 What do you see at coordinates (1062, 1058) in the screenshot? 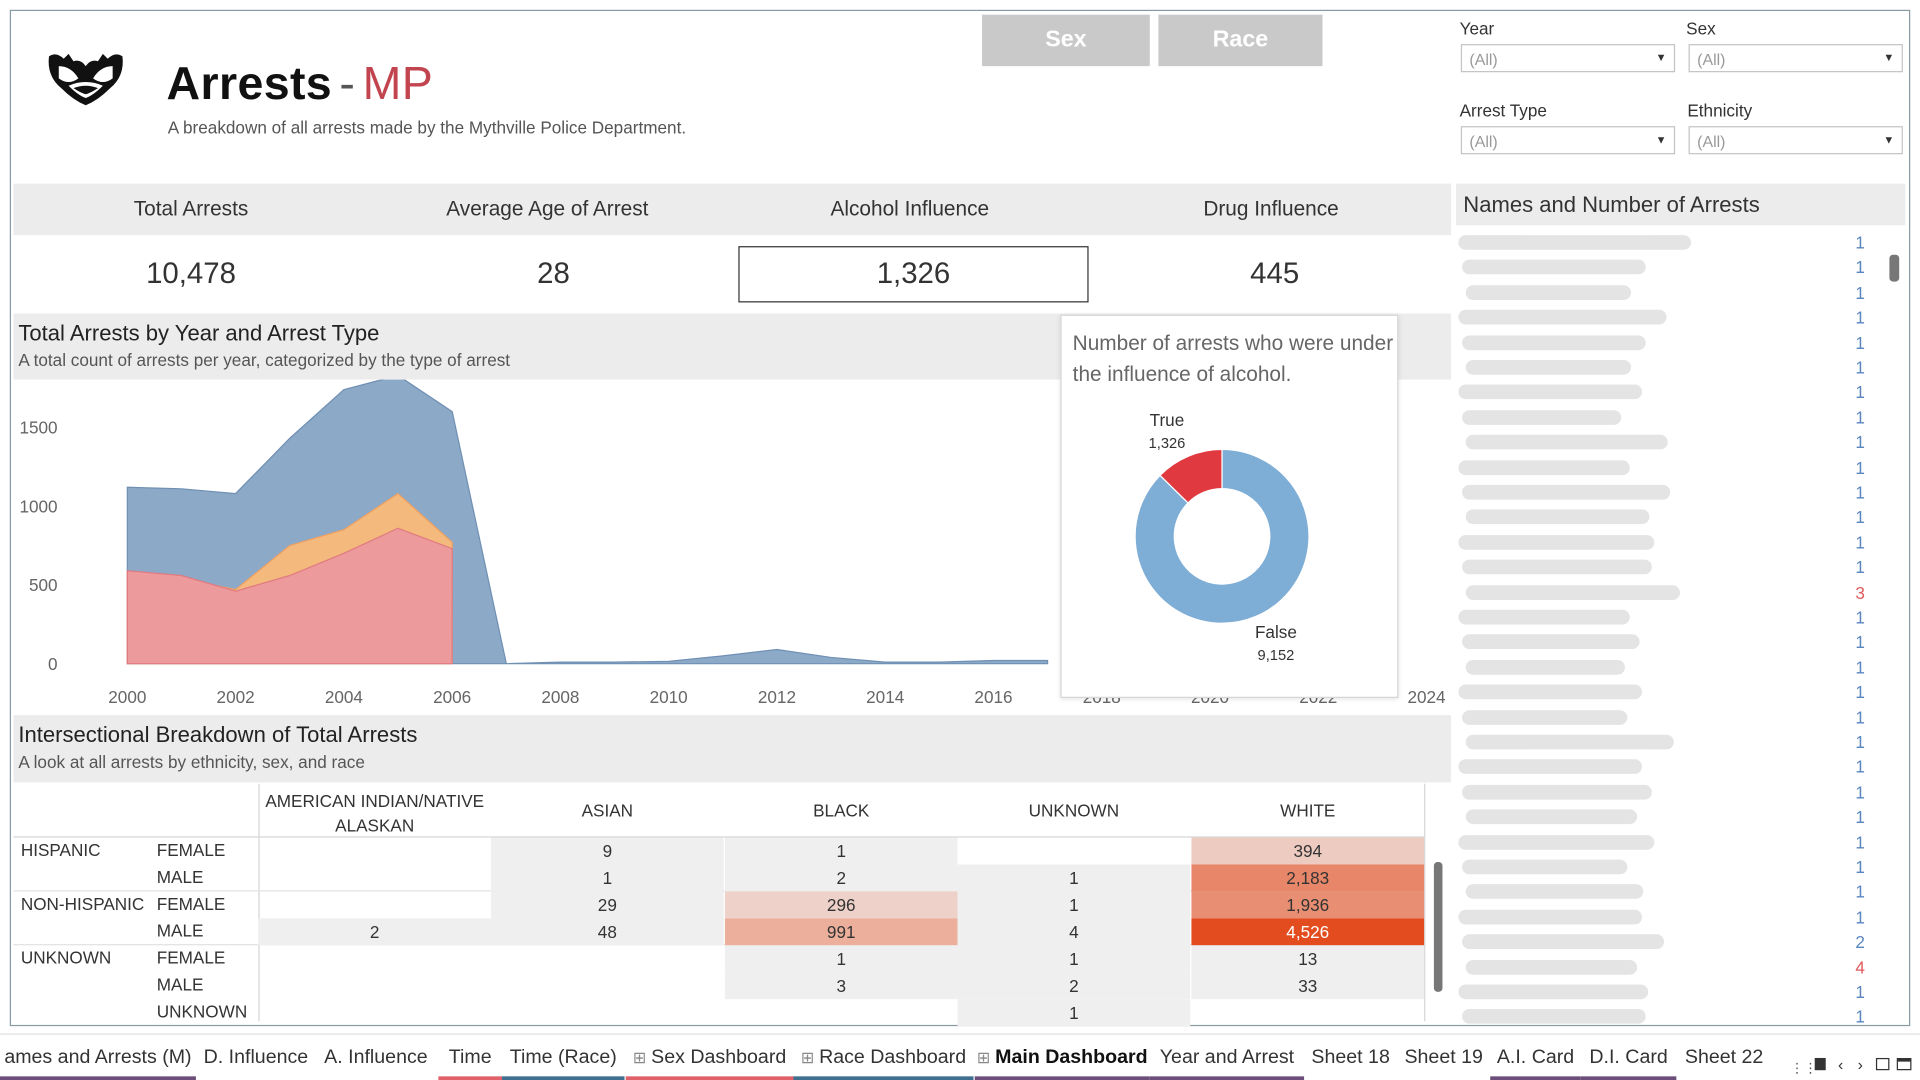
I see `tab-main-dashboard: ⊞ Main Dashboard` at bounding box center [1062, 1058].